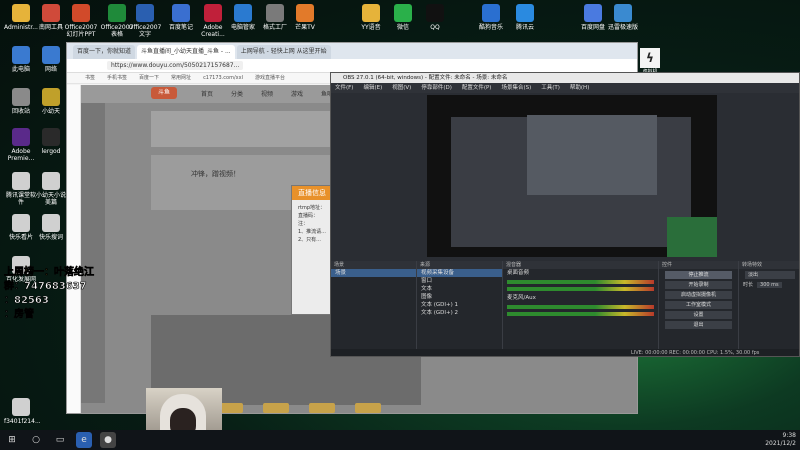 This screenshot has width=800, height=450. I want to click on desktop-icon: YY语音, so click(371, 17).